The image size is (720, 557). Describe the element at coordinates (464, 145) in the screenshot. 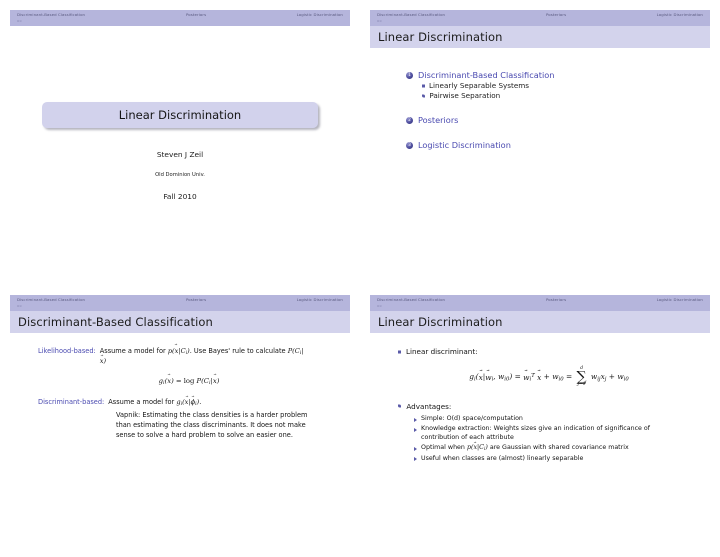

I see `toc-item-label: Logistic Discrimination` at that location.